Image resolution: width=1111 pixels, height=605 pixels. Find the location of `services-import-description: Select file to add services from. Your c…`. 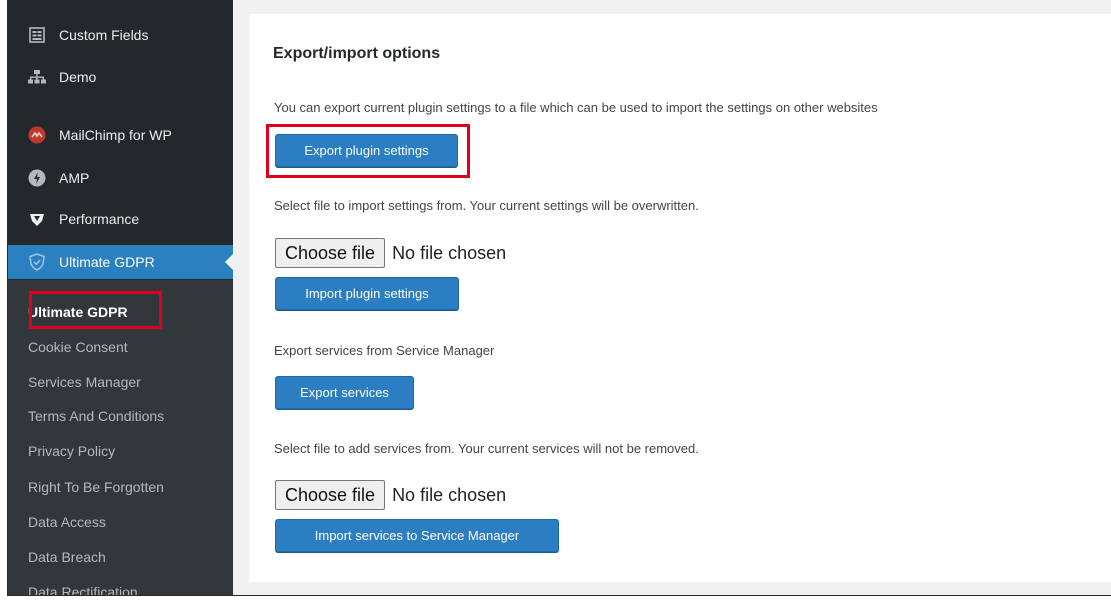

services-import-description: Select file to add services from. Your c… is located at coordinates (486, 448).